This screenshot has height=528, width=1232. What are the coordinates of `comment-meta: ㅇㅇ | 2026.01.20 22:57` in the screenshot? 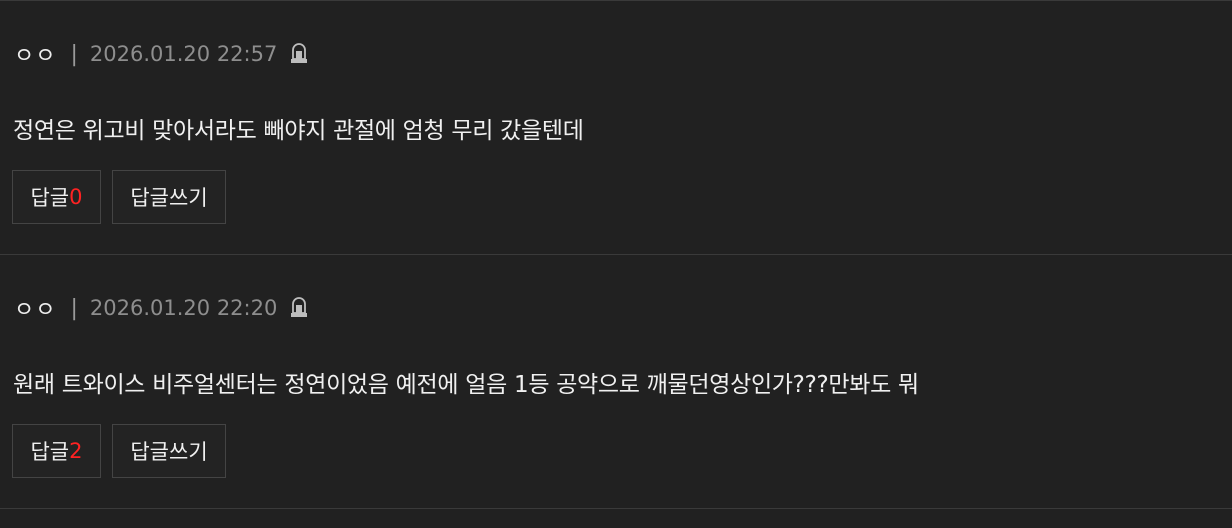 It's located at (161, 54).